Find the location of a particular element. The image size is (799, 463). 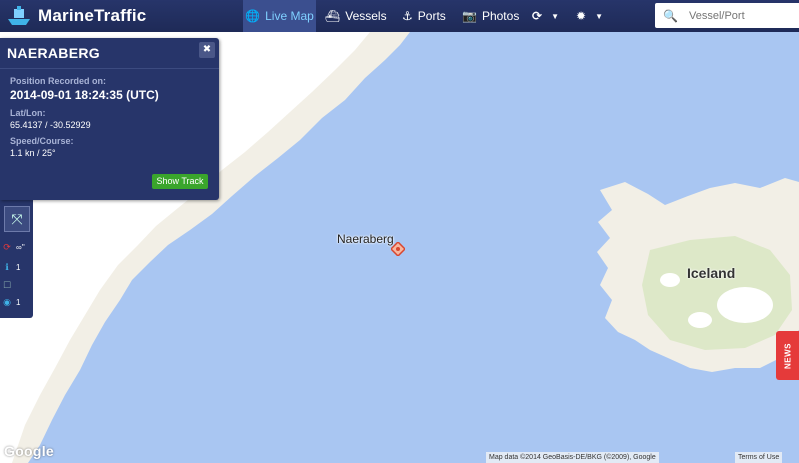

brand-logo: MarineTraffic is located at coordinates (76, 16).